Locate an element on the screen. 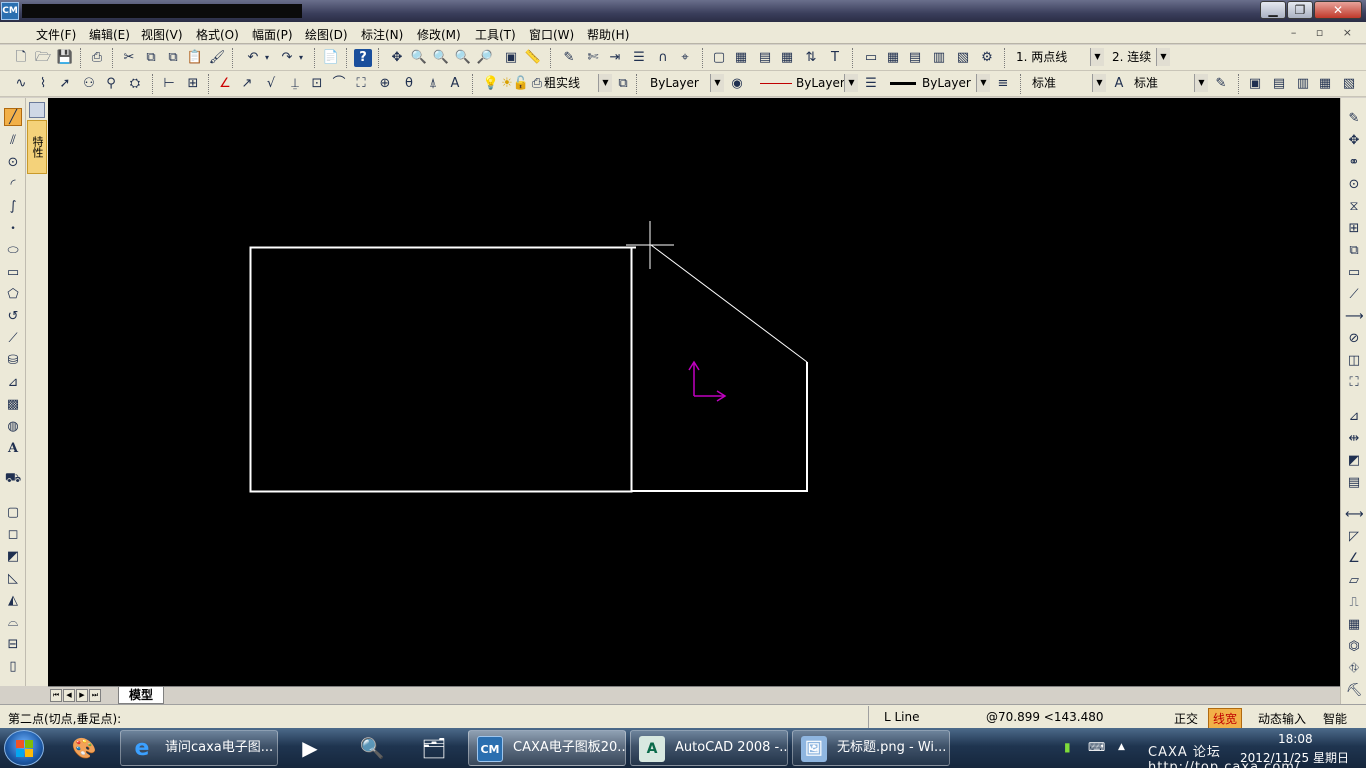  last-tab-icon: ⏭ is located at coordinates (95, 695).